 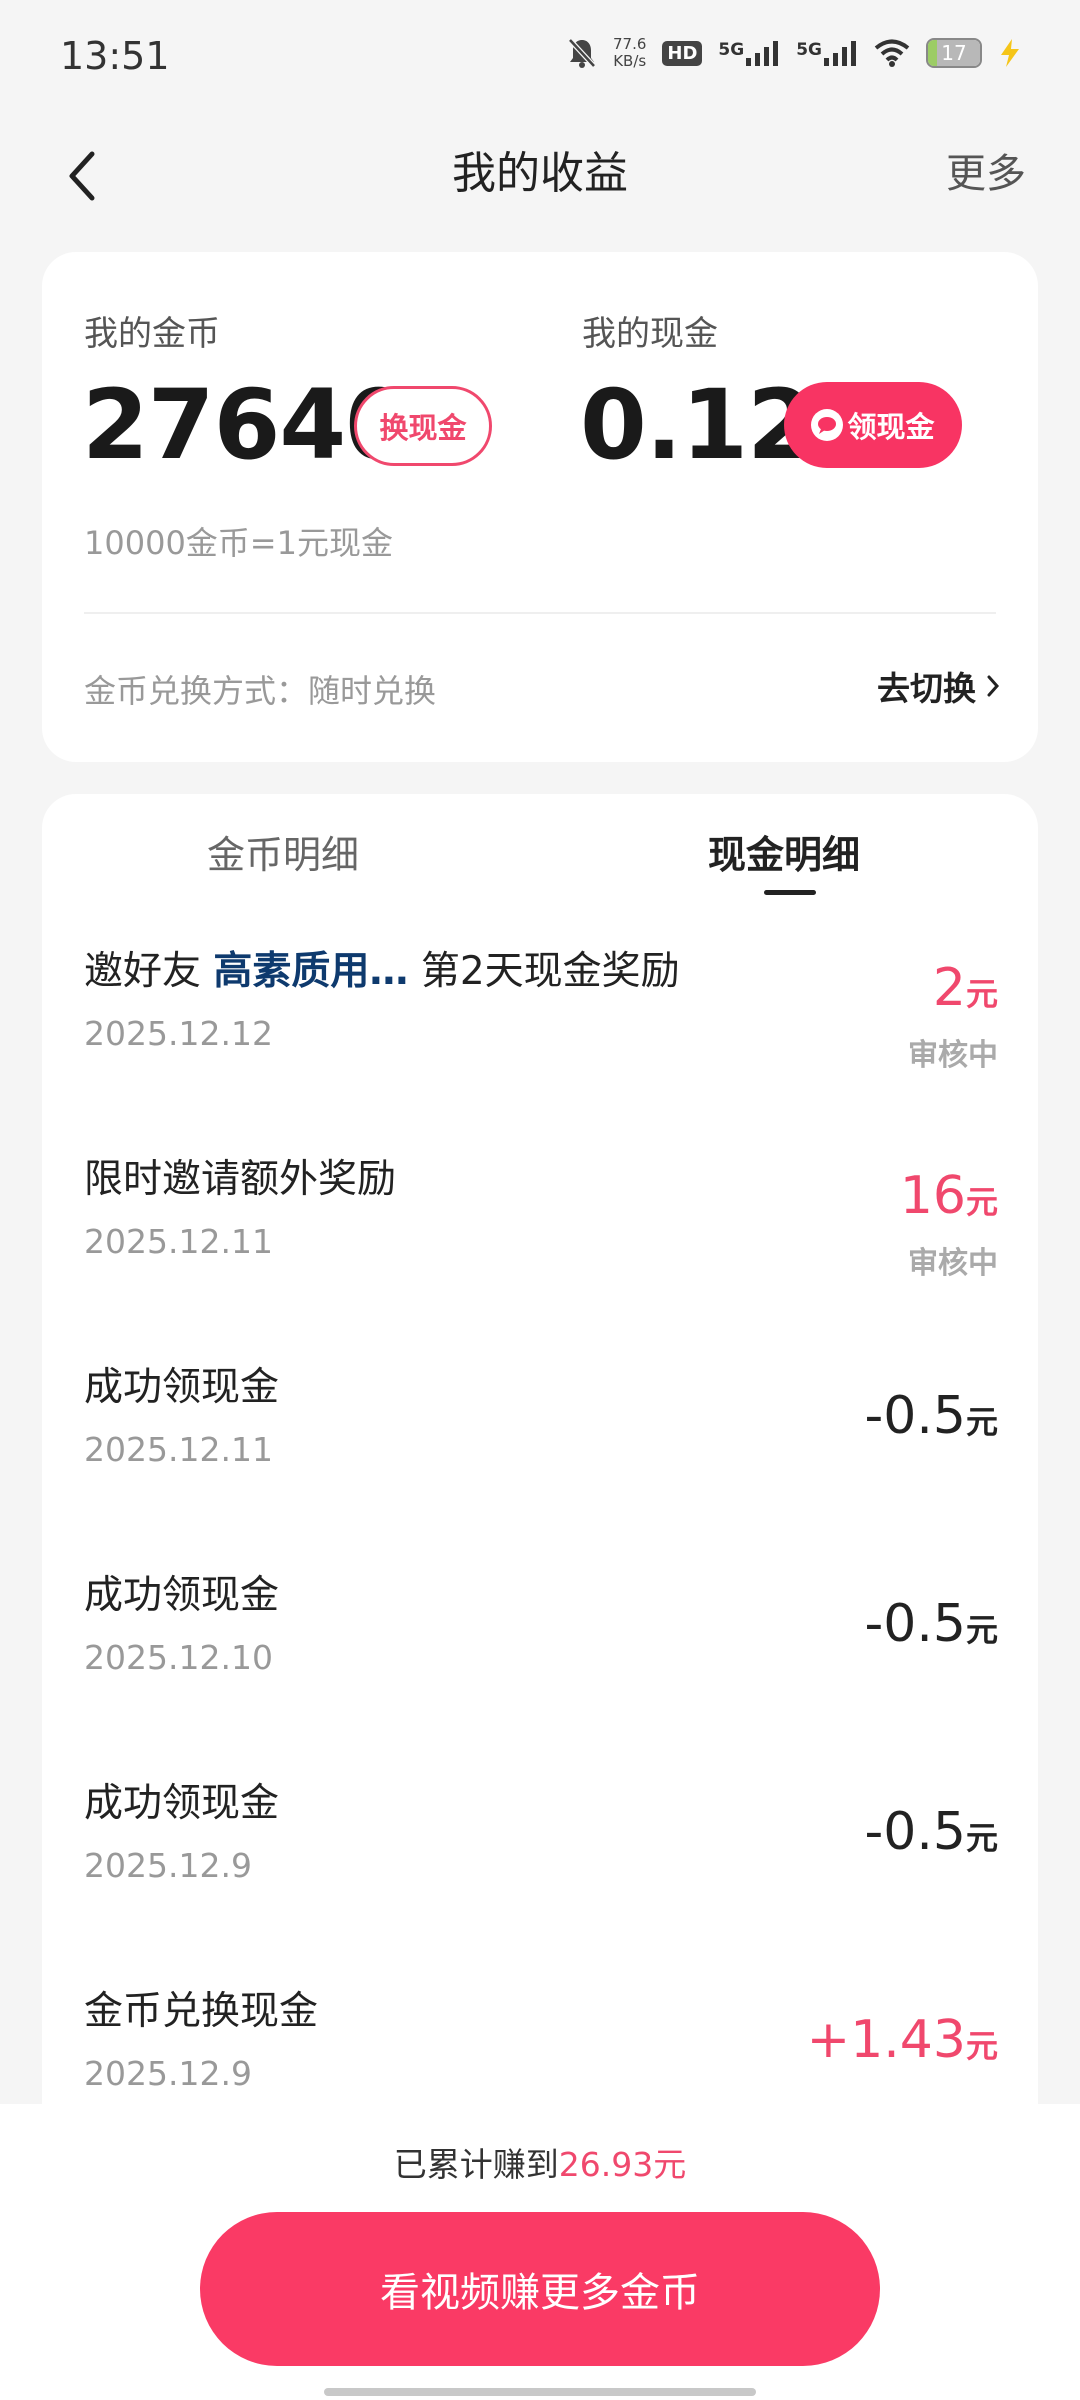 I want to click on row-amount: +1.43元, so click(x=902, y=2040).